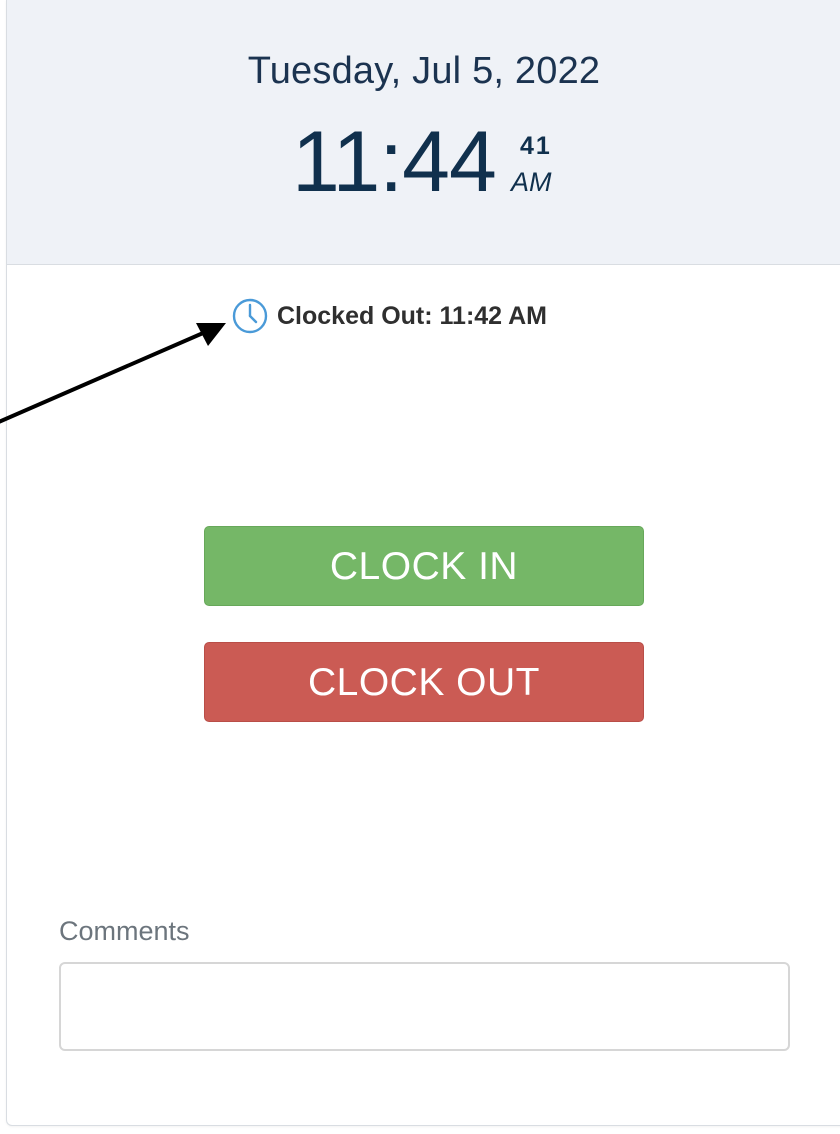 The width and height of the screenshot is (840, 1134). What do you see at coordinates (424, 566) in the screenshot?
I see `clock-in-button: CLOCK IN` at bounding box center [424, 566].